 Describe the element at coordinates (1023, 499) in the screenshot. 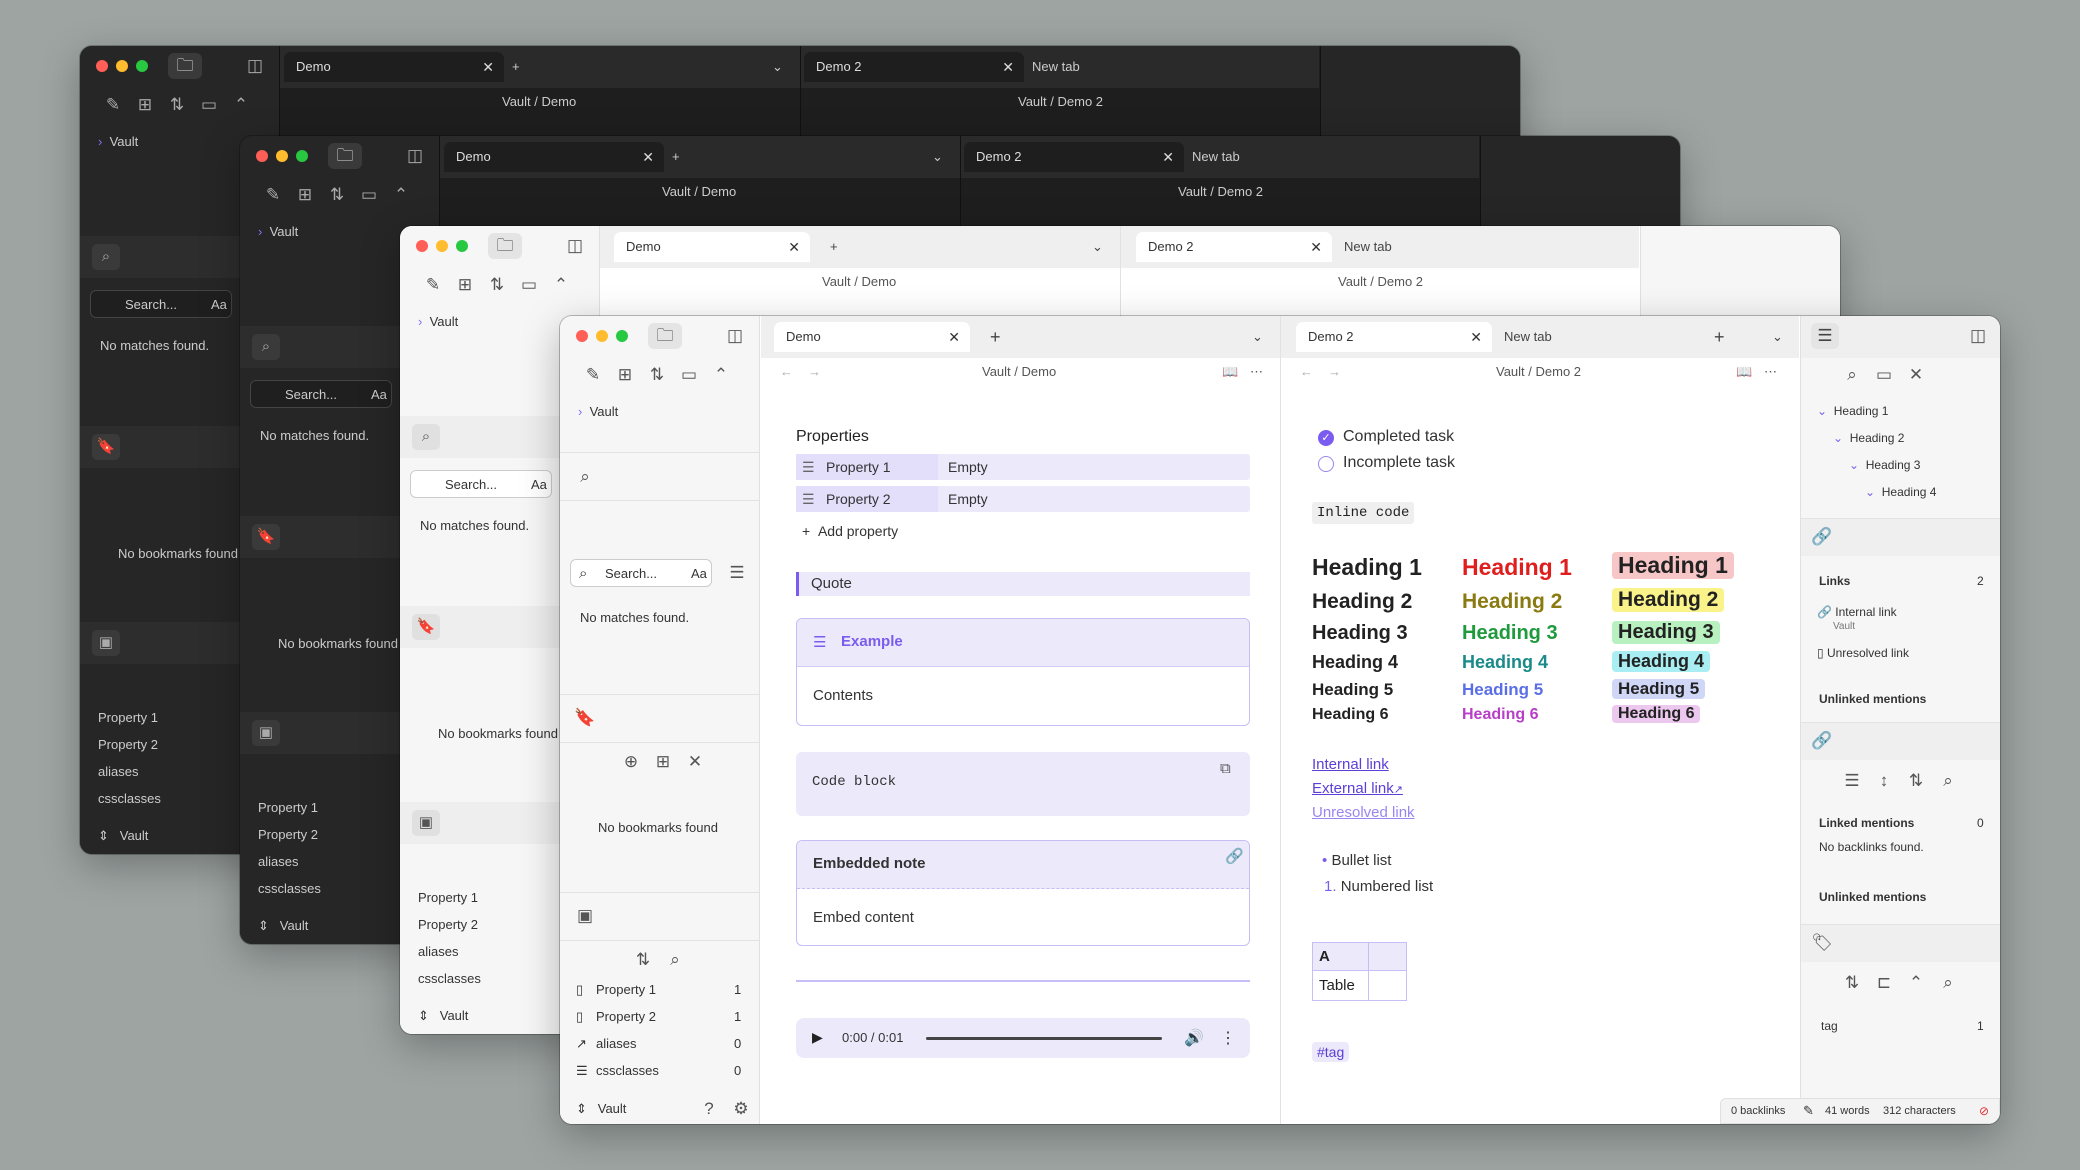

I see `property-row: ☰ Property 2 Empty` at that location.